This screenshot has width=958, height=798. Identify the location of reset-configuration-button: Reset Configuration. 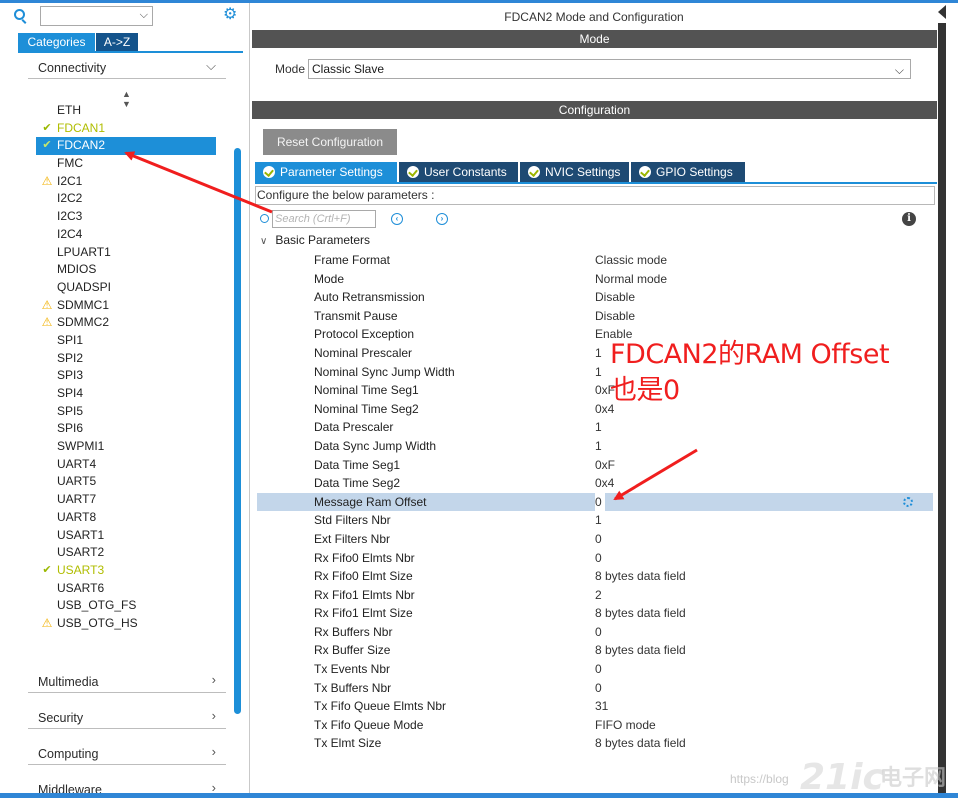
(330, 142).